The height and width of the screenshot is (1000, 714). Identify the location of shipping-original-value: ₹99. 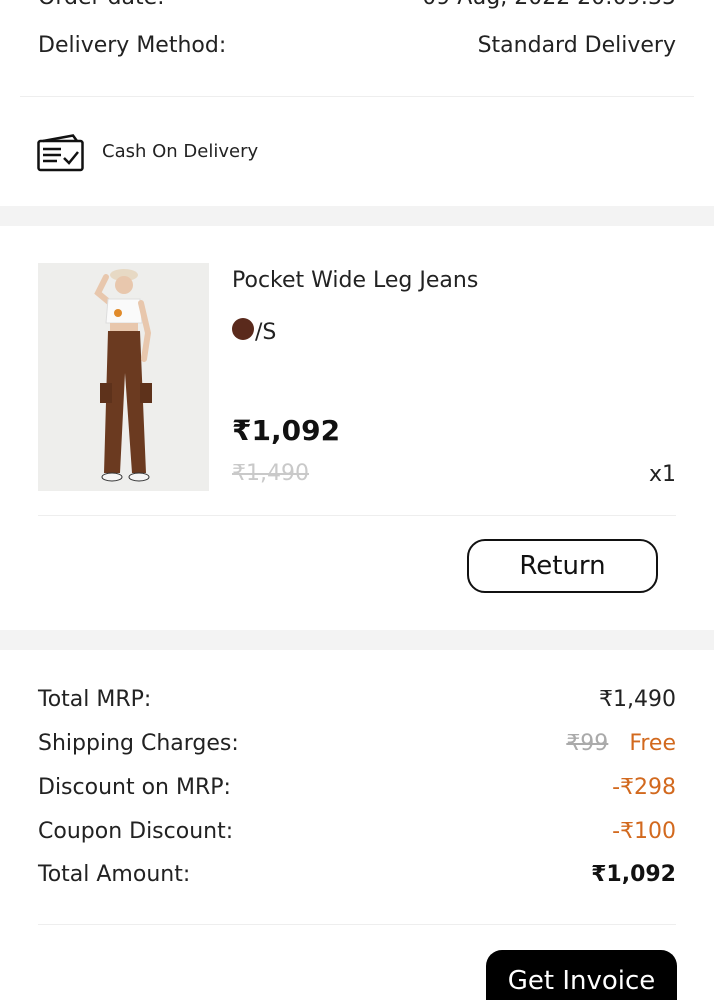
(587, 743).